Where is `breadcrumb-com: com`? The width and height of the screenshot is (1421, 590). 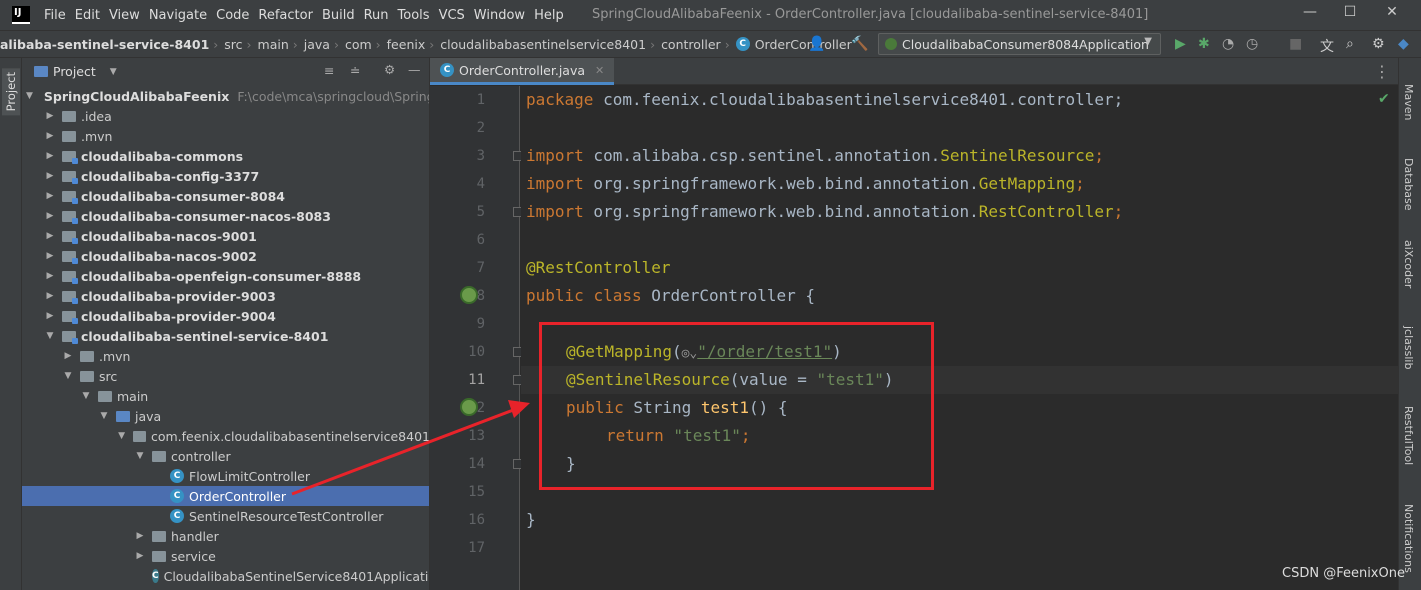 breadcrumb-com: com is located at coordinates (358, 44).